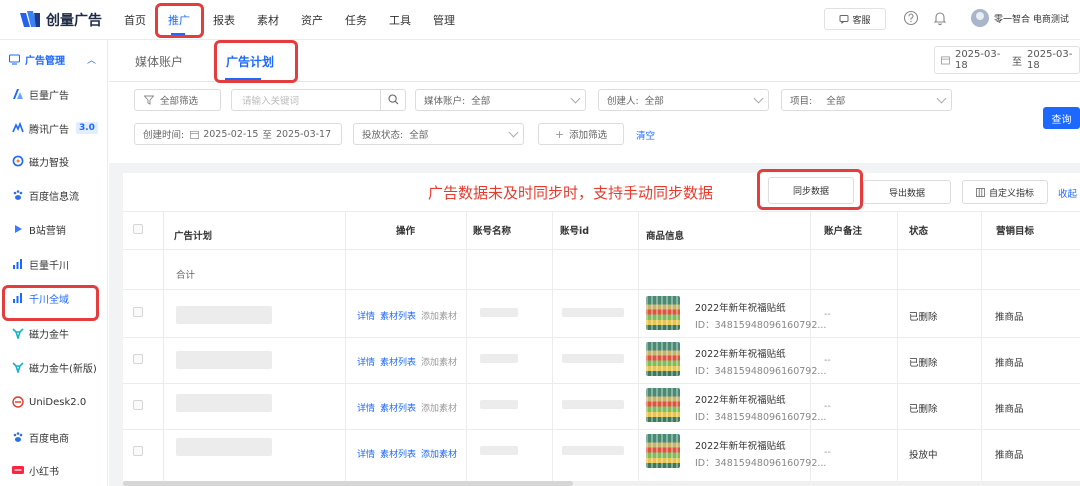 Image resolution: width=1080 pixels, height=486 pixels. I want to click on sidebar-item-qianchuan: 巨量千川, so click(40, 264).